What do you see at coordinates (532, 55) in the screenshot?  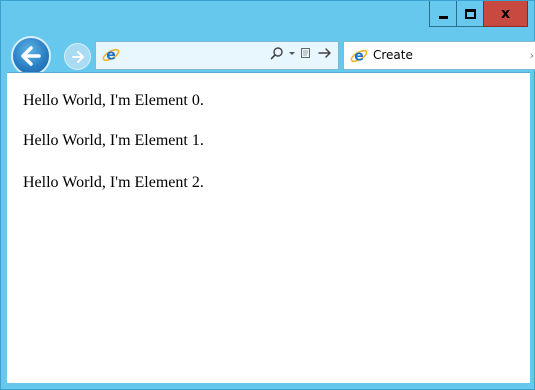 I see `tab-scroll-icon: ›` at bounding box center [532, 55].